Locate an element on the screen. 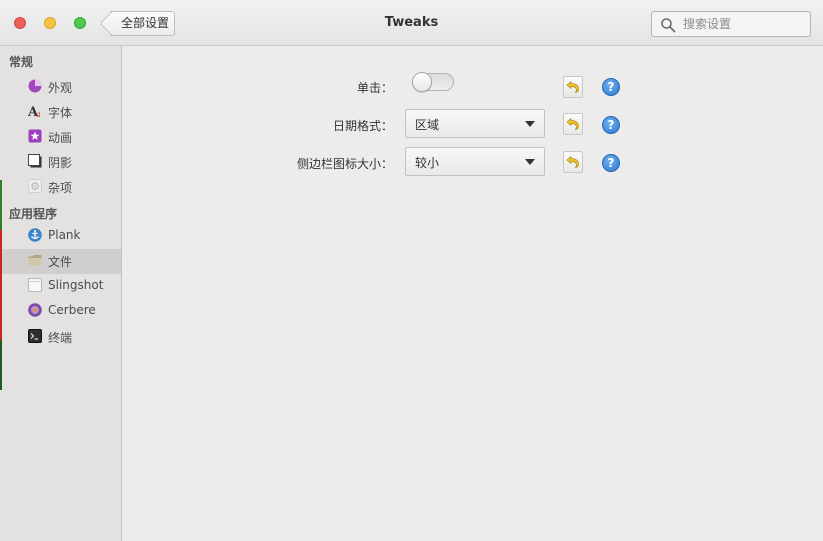  sidebar-item-terminal: 终端 is located at coordinates (60, 337).